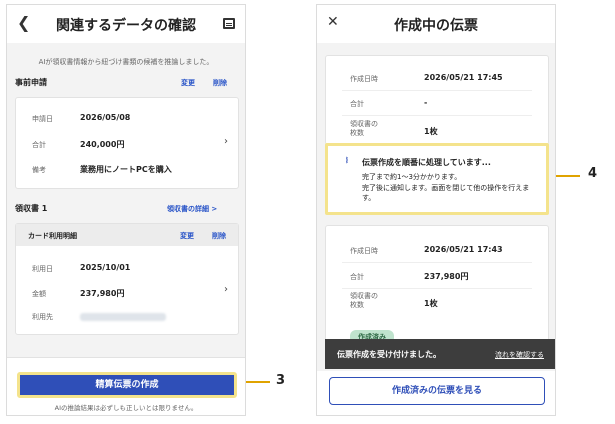 The image size is (615, 424). Describe the element at coordinates (412, 177) in the screenshot. I see `processing-line: 完了まで約1〜3分かかります。` at that location.